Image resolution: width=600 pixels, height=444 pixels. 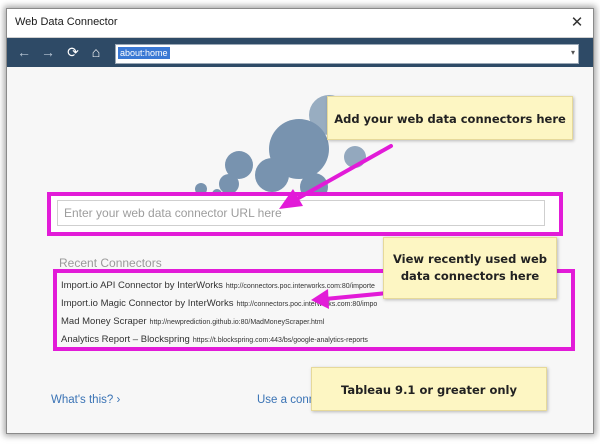 I want to click on callout-line: data connectors here, so click(x=470, y=276).